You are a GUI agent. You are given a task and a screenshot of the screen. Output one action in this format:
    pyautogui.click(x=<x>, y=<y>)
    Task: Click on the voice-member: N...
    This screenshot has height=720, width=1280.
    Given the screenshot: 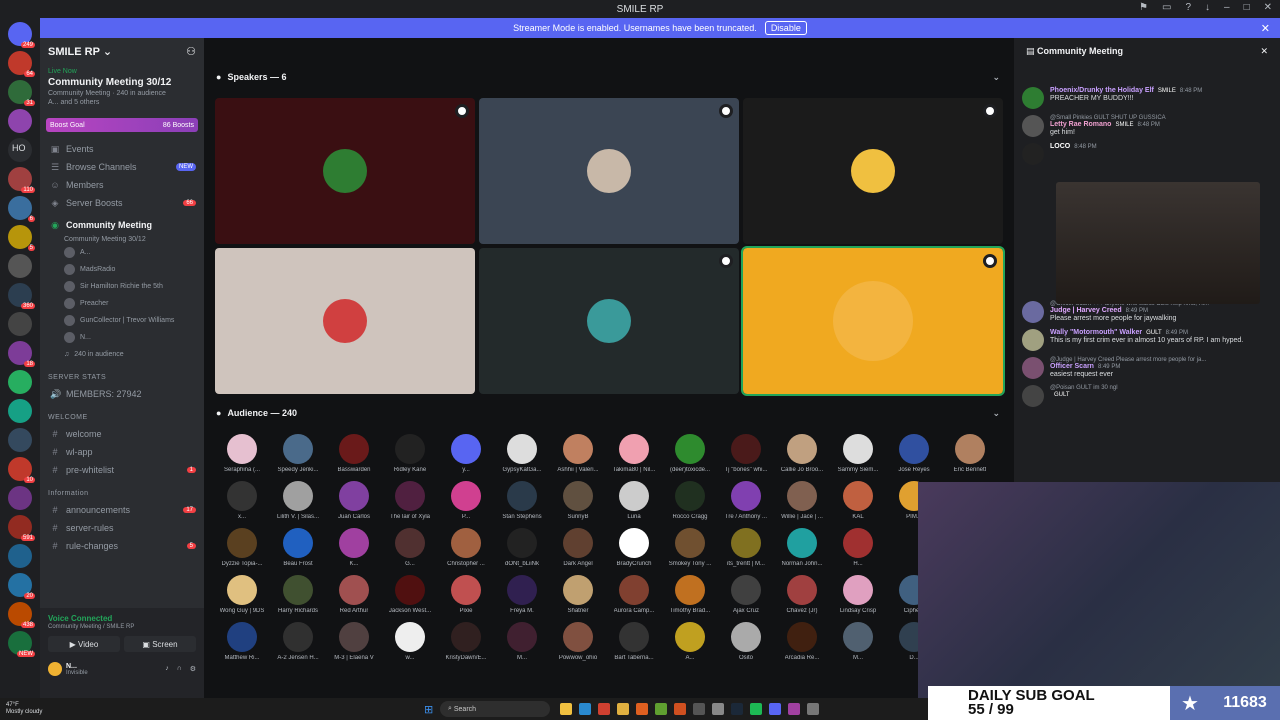 What is the action you would take?
    pyautogui.click(x=122, y=337)
    